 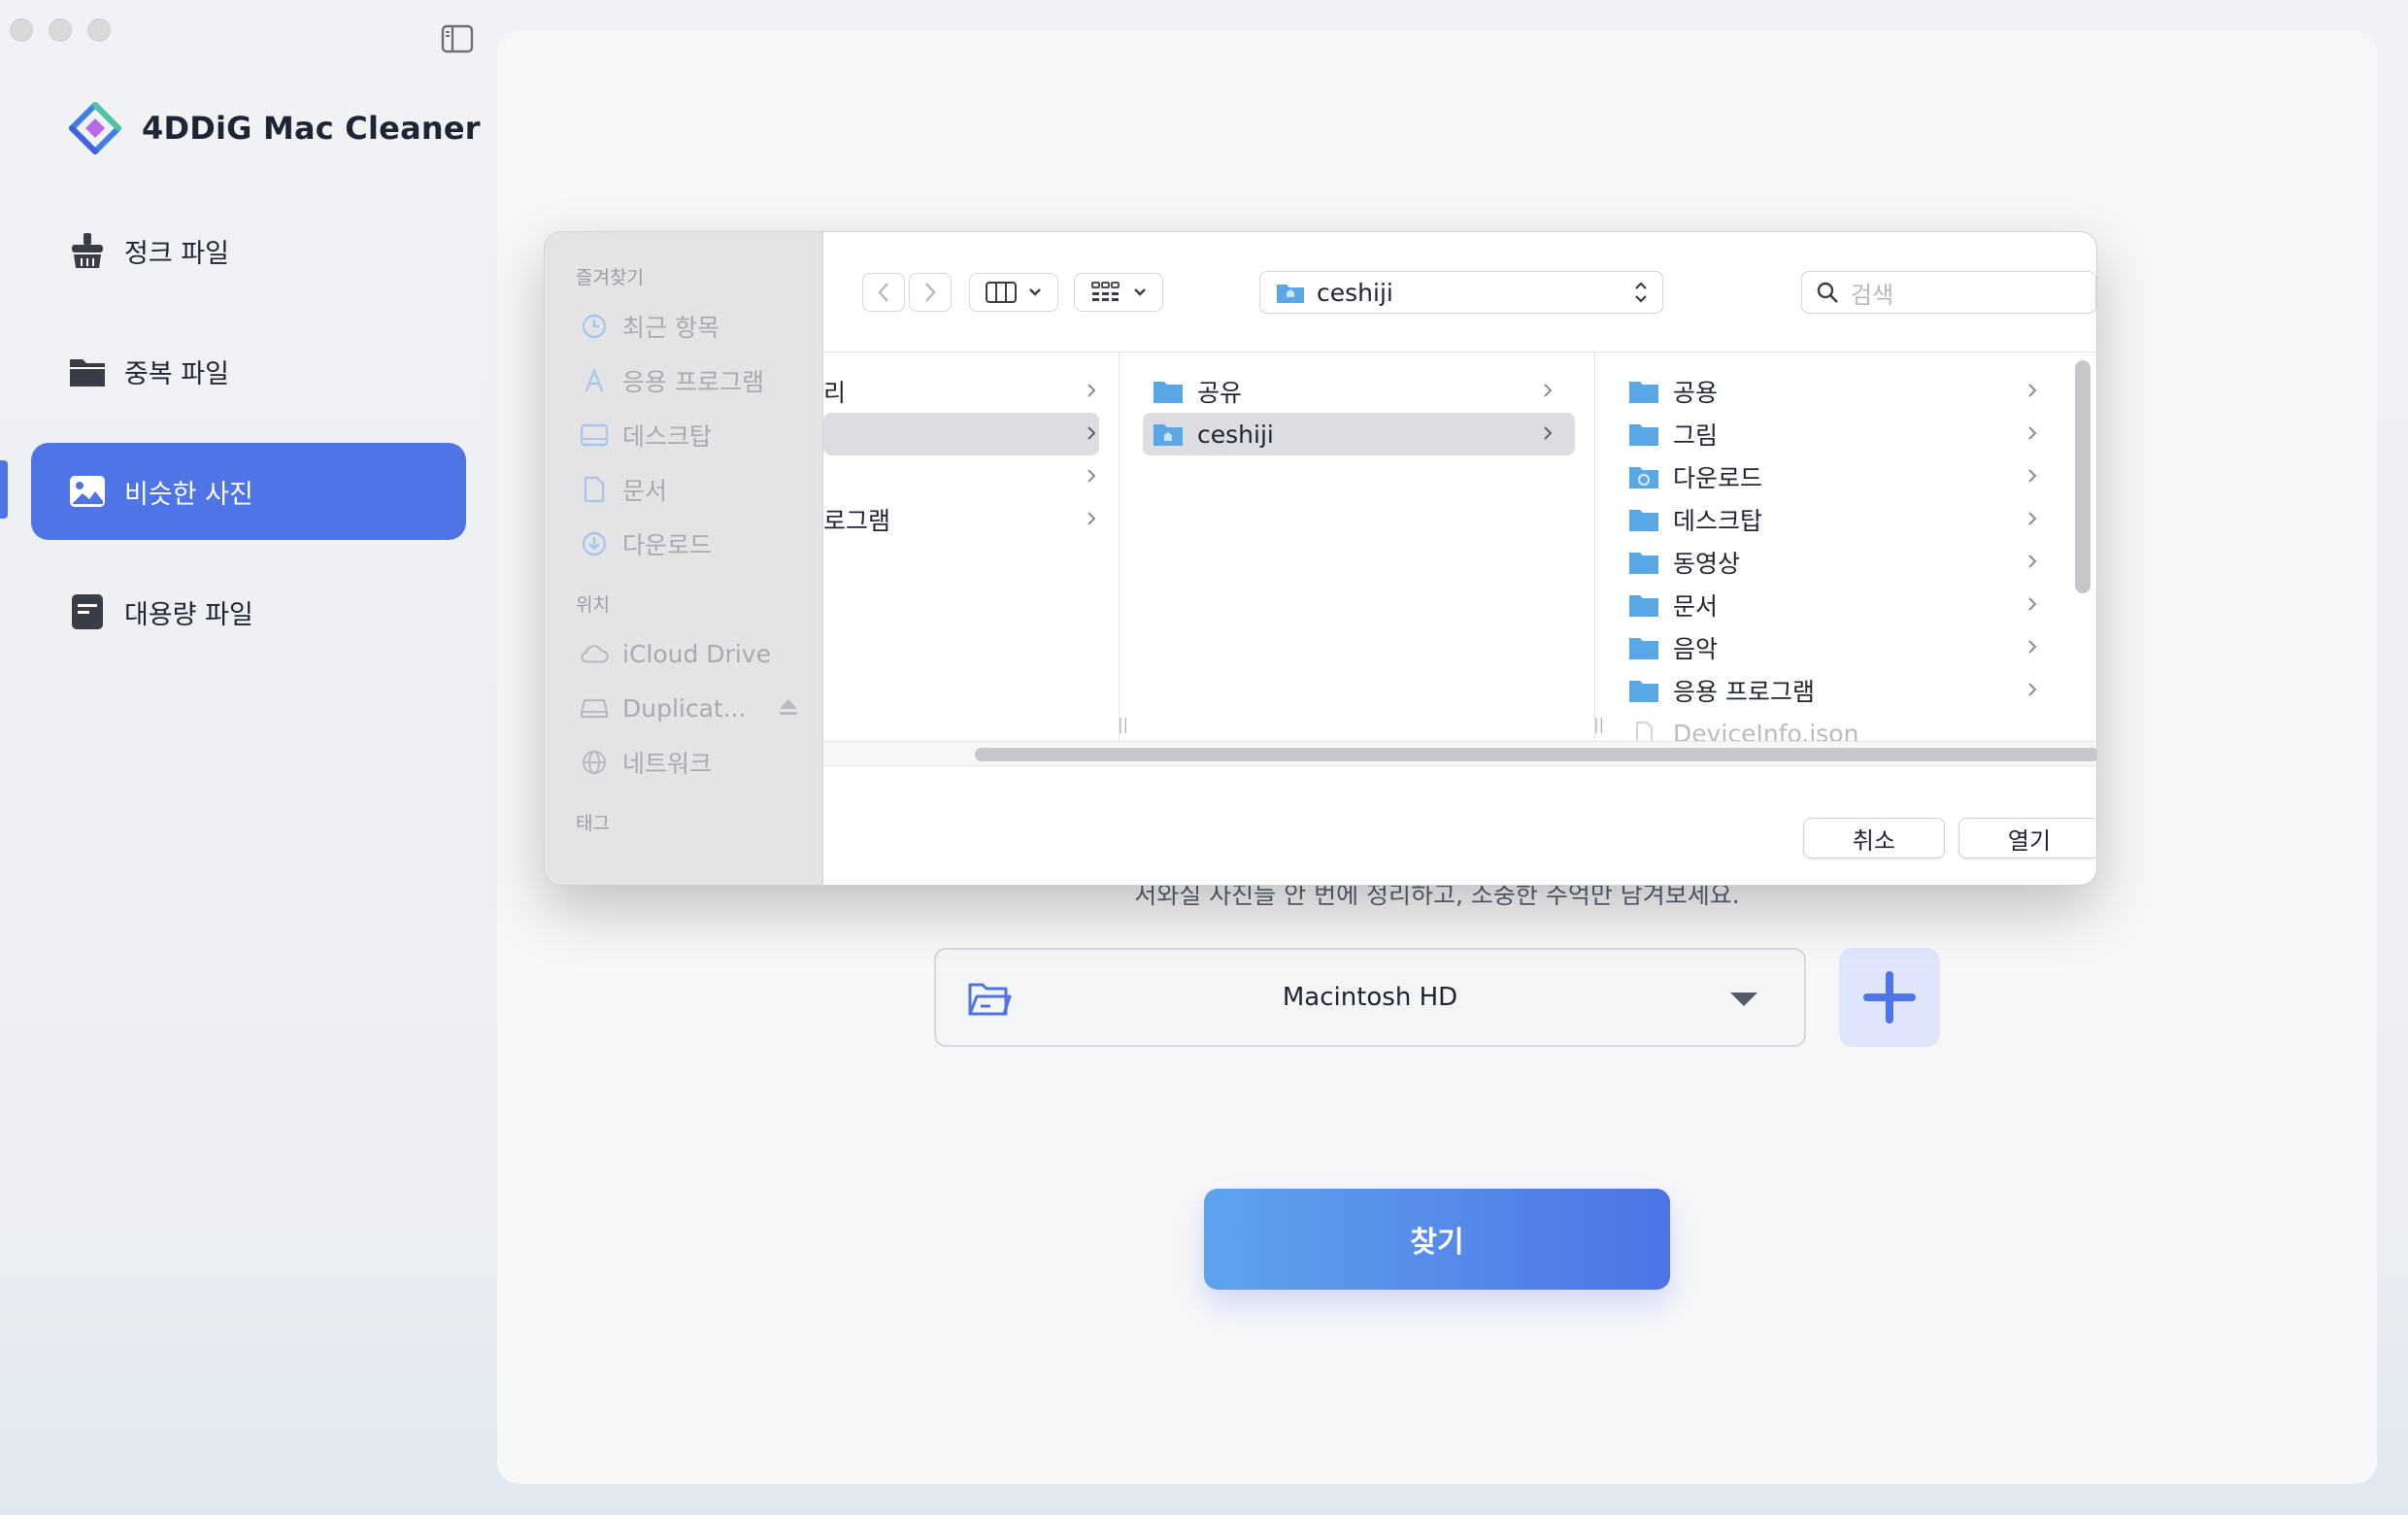 I want to click on view-mode-button, so click(x=1013, y=292).